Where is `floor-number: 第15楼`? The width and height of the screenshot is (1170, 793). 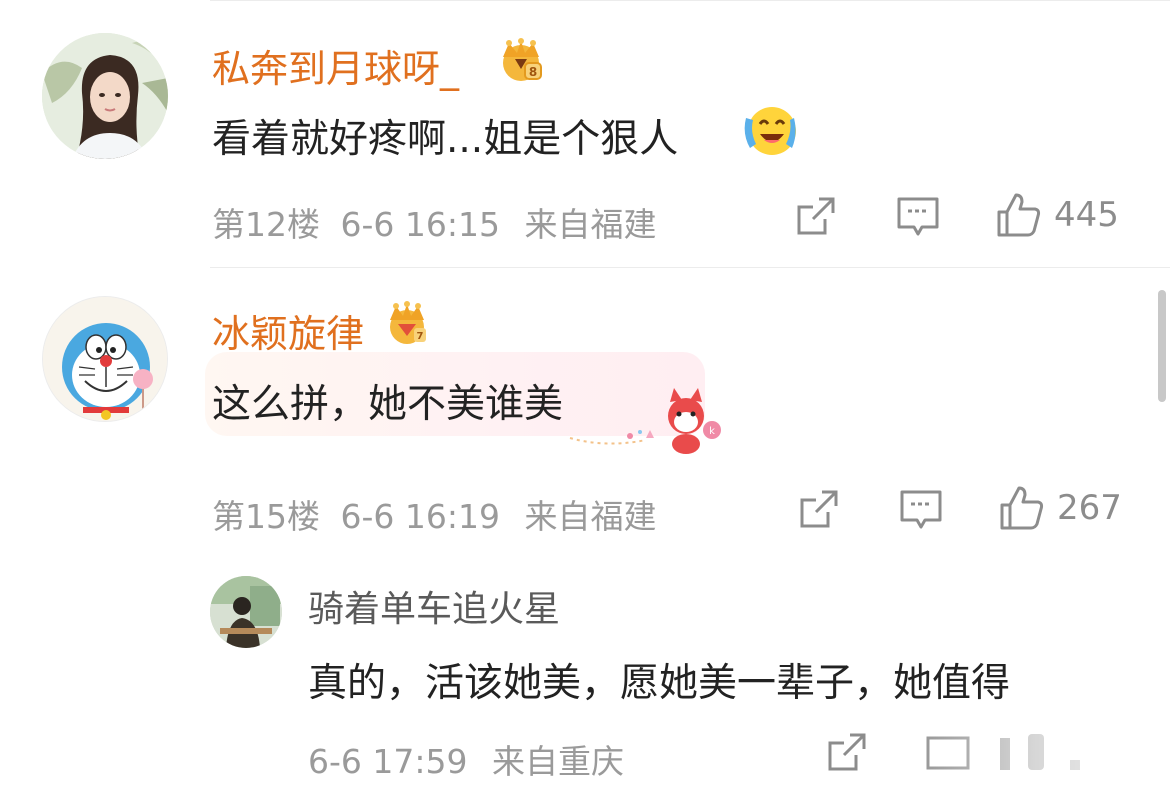
floor-number: 第15楼 is located at coordinates (266, 516).